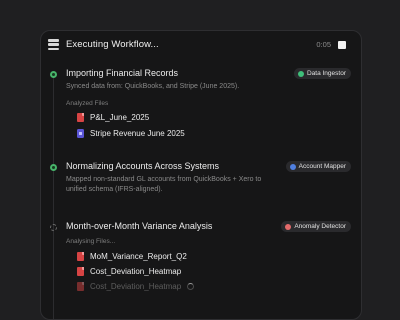  What do you see at coordinates (138, 256) in the screenshot?
I see `file-name: MoM_Variance_Report_Q2` at bounding box center [138, 256].